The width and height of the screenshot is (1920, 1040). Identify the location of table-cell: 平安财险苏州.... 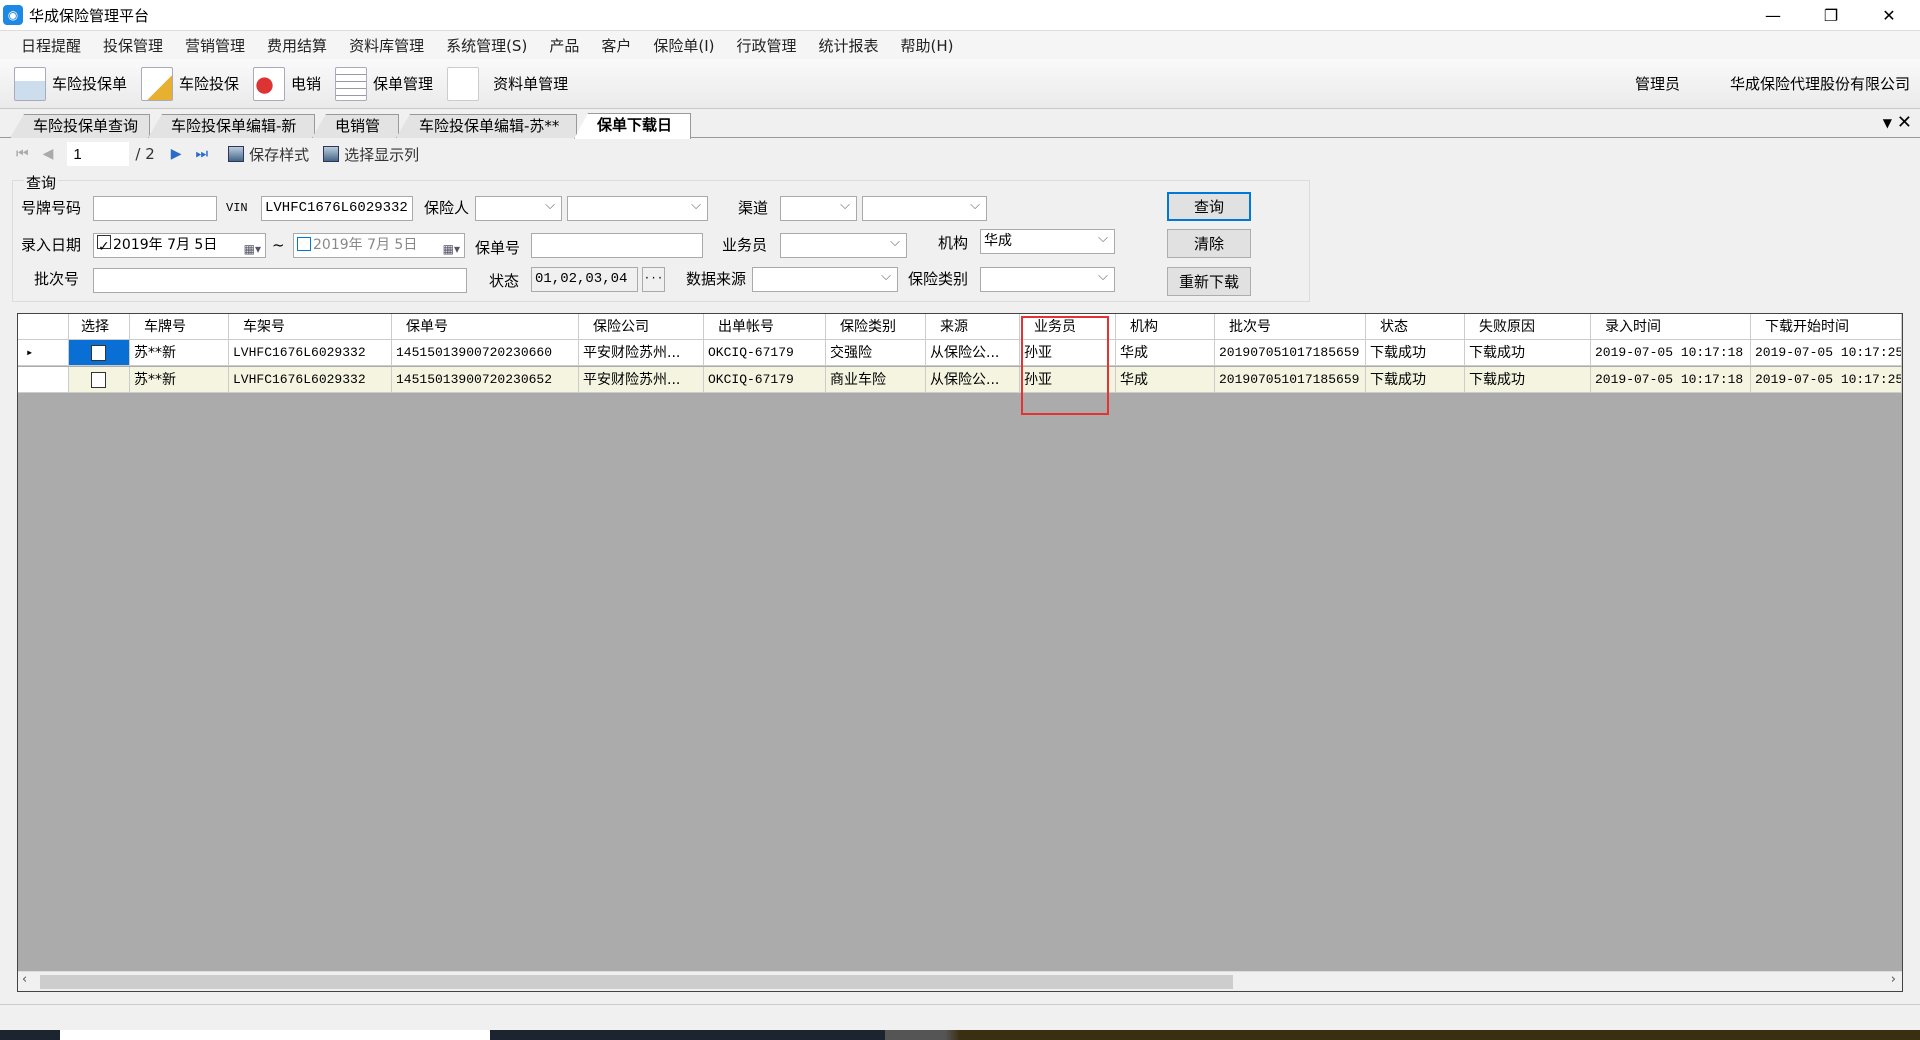
(641, 380).